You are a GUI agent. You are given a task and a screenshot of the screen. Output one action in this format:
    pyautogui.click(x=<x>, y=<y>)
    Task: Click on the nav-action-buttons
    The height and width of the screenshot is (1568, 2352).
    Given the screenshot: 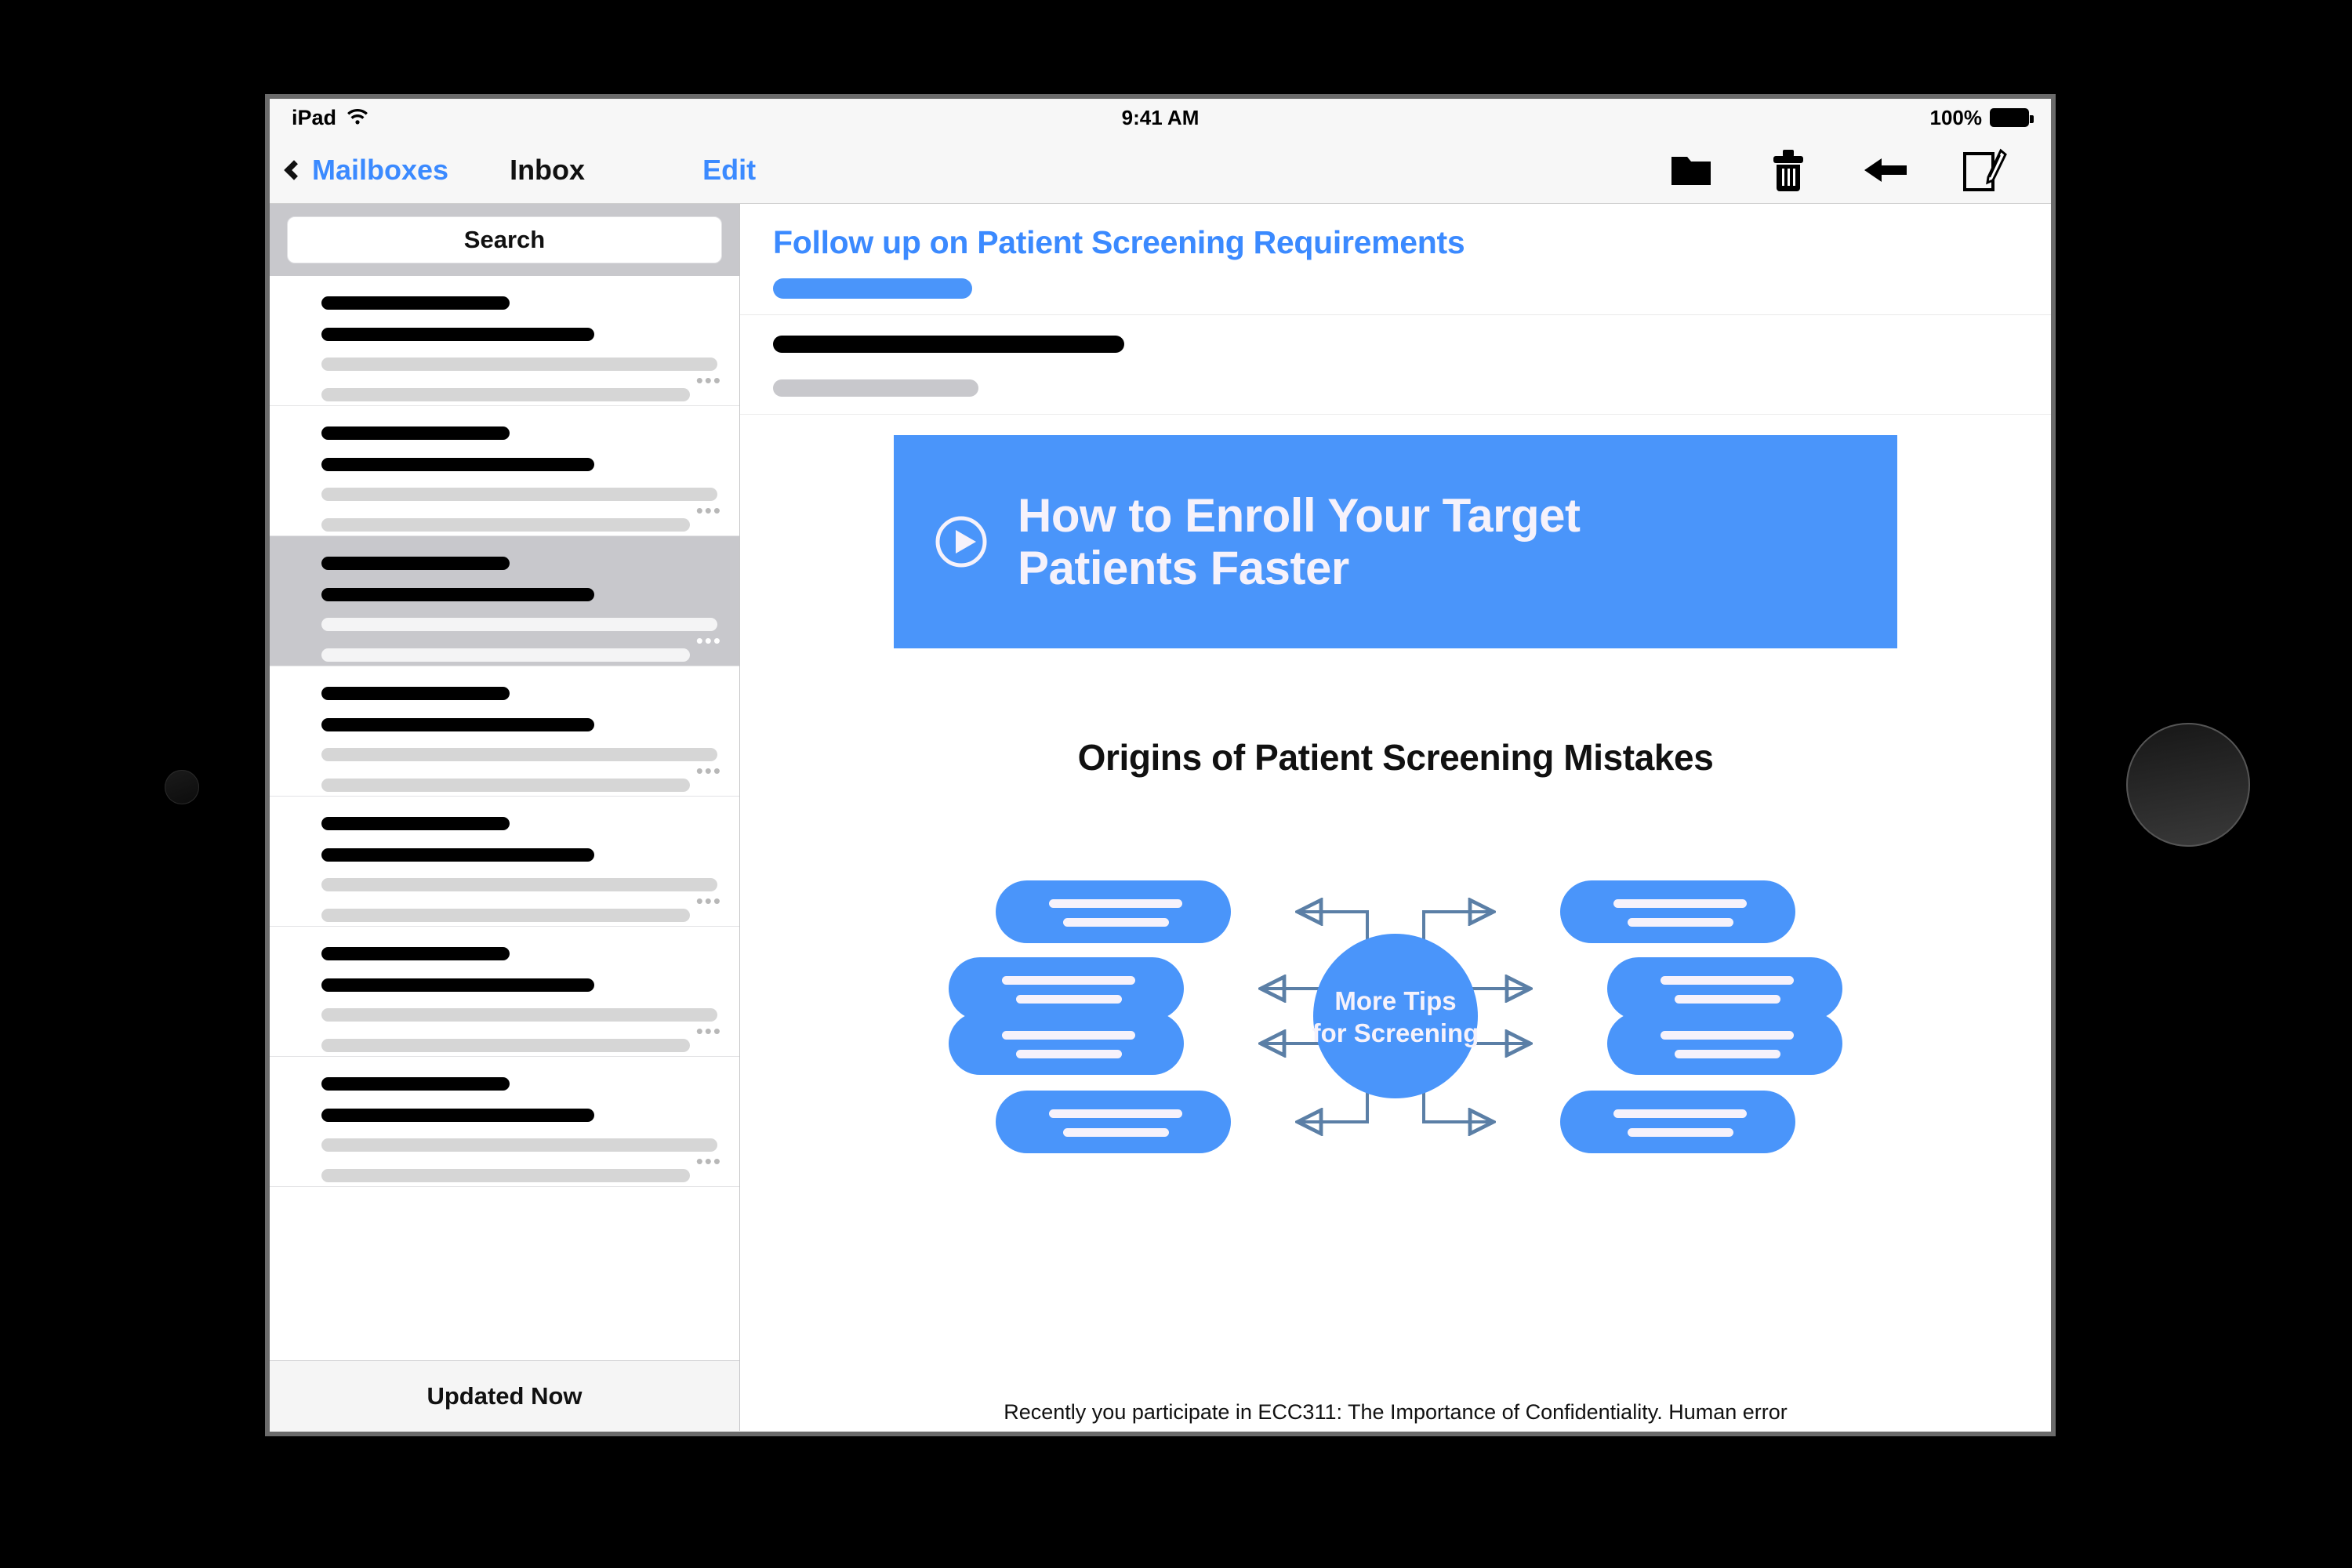 What is the action you would take?
    pyautogui.click(x=1859, y=170)
    